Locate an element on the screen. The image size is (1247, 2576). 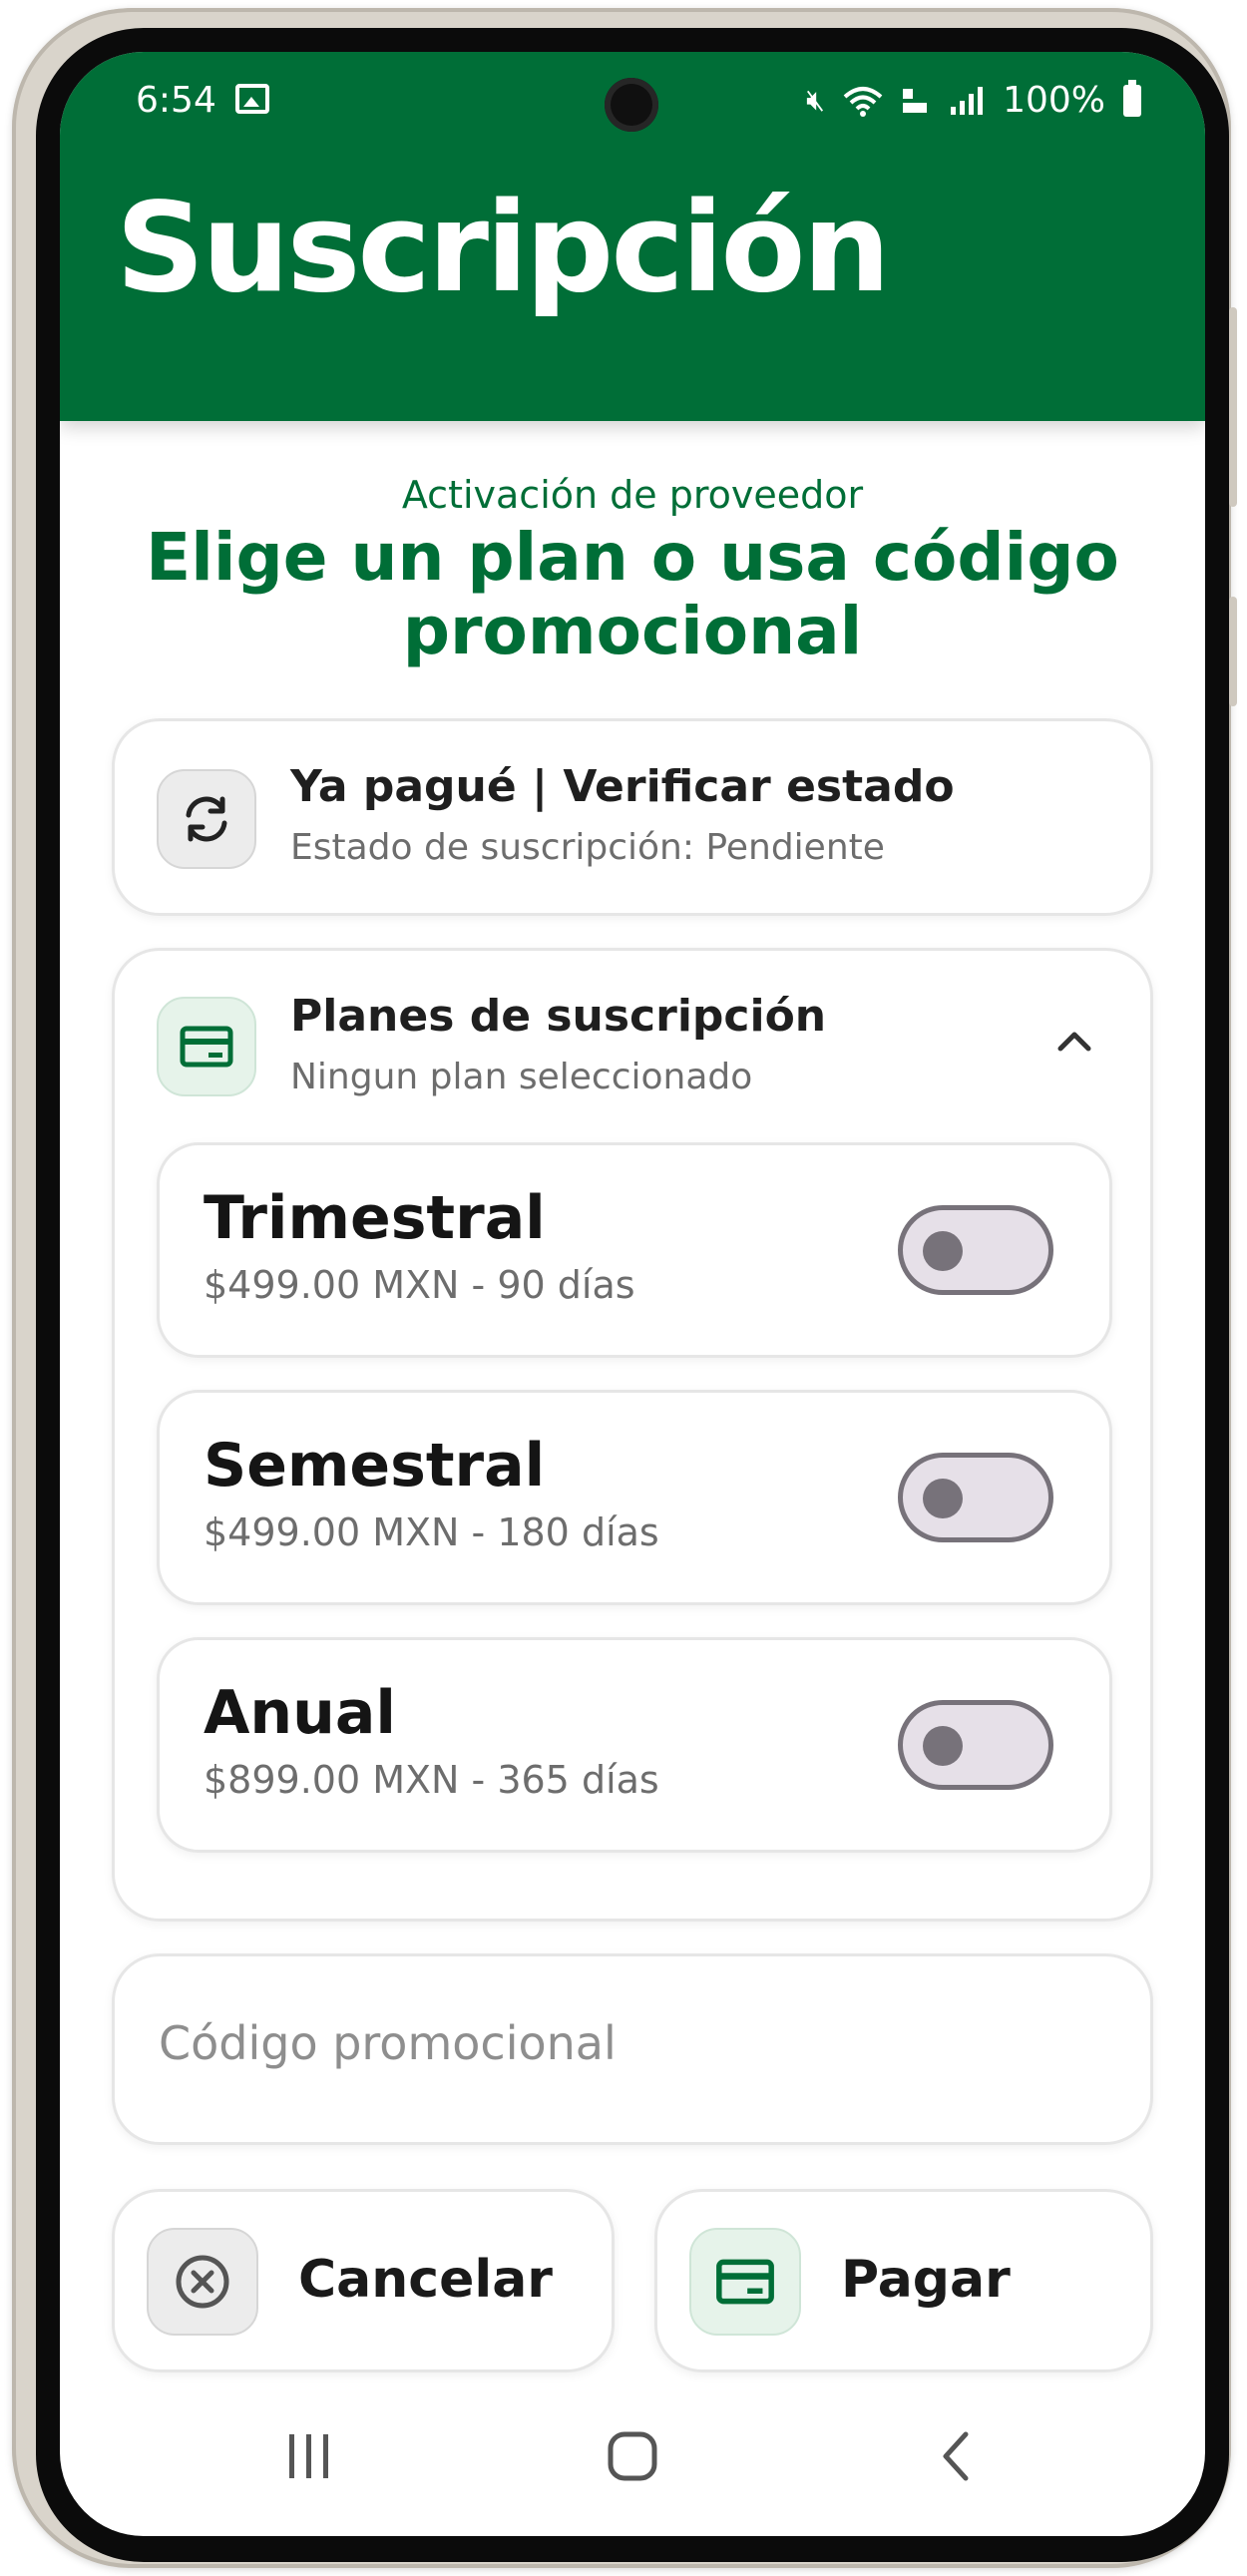
plan-name: Trimestral is located at coordinates (375, 1218).